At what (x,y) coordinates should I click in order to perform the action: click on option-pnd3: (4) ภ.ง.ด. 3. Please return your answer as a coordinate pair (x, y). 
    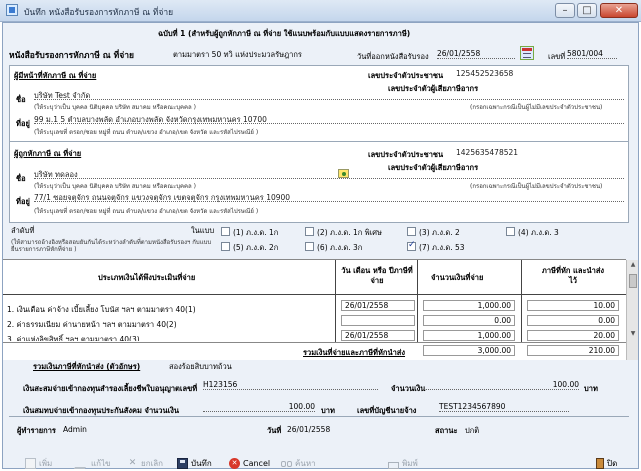
    Looking at the image, I should click on (546, 232).